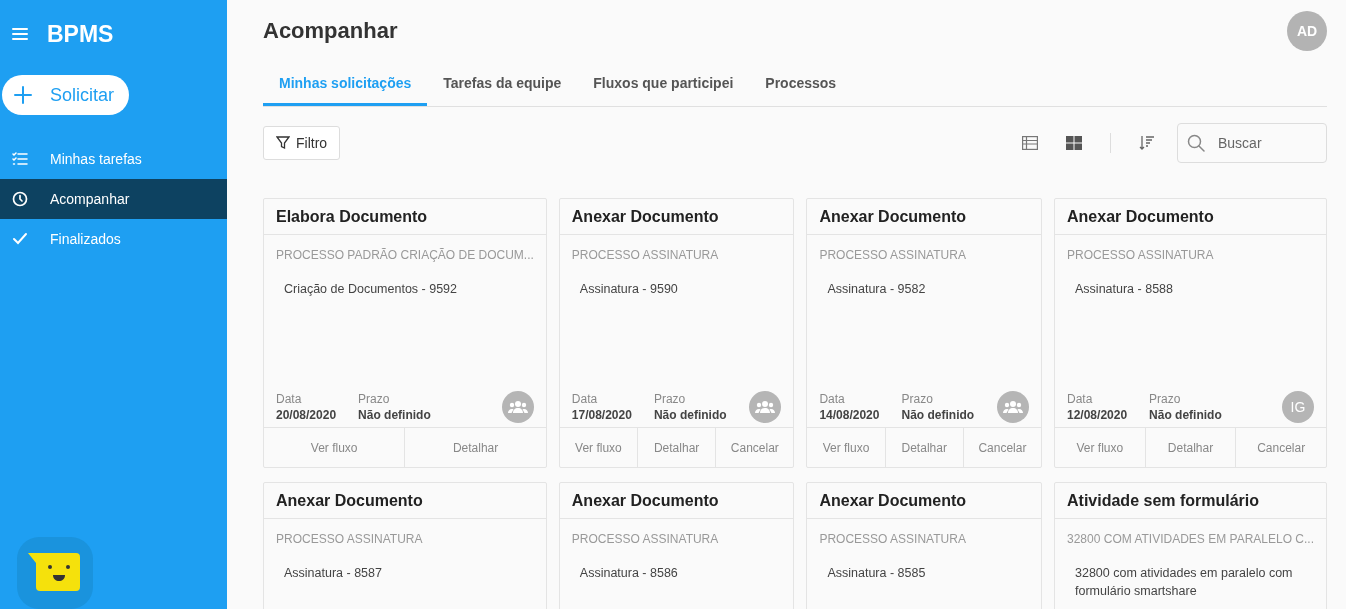 The width and height of the screenshot is (1346, 609). I want to click on filter-button: Filtro, so click(302, 143).